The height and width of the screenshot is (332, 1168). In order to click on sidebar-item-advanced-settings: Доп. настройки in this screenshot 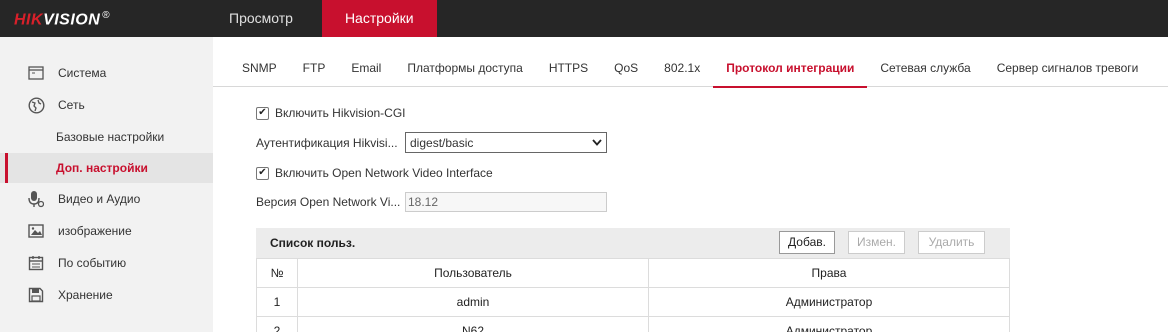, I will do `click(106, 168)`.